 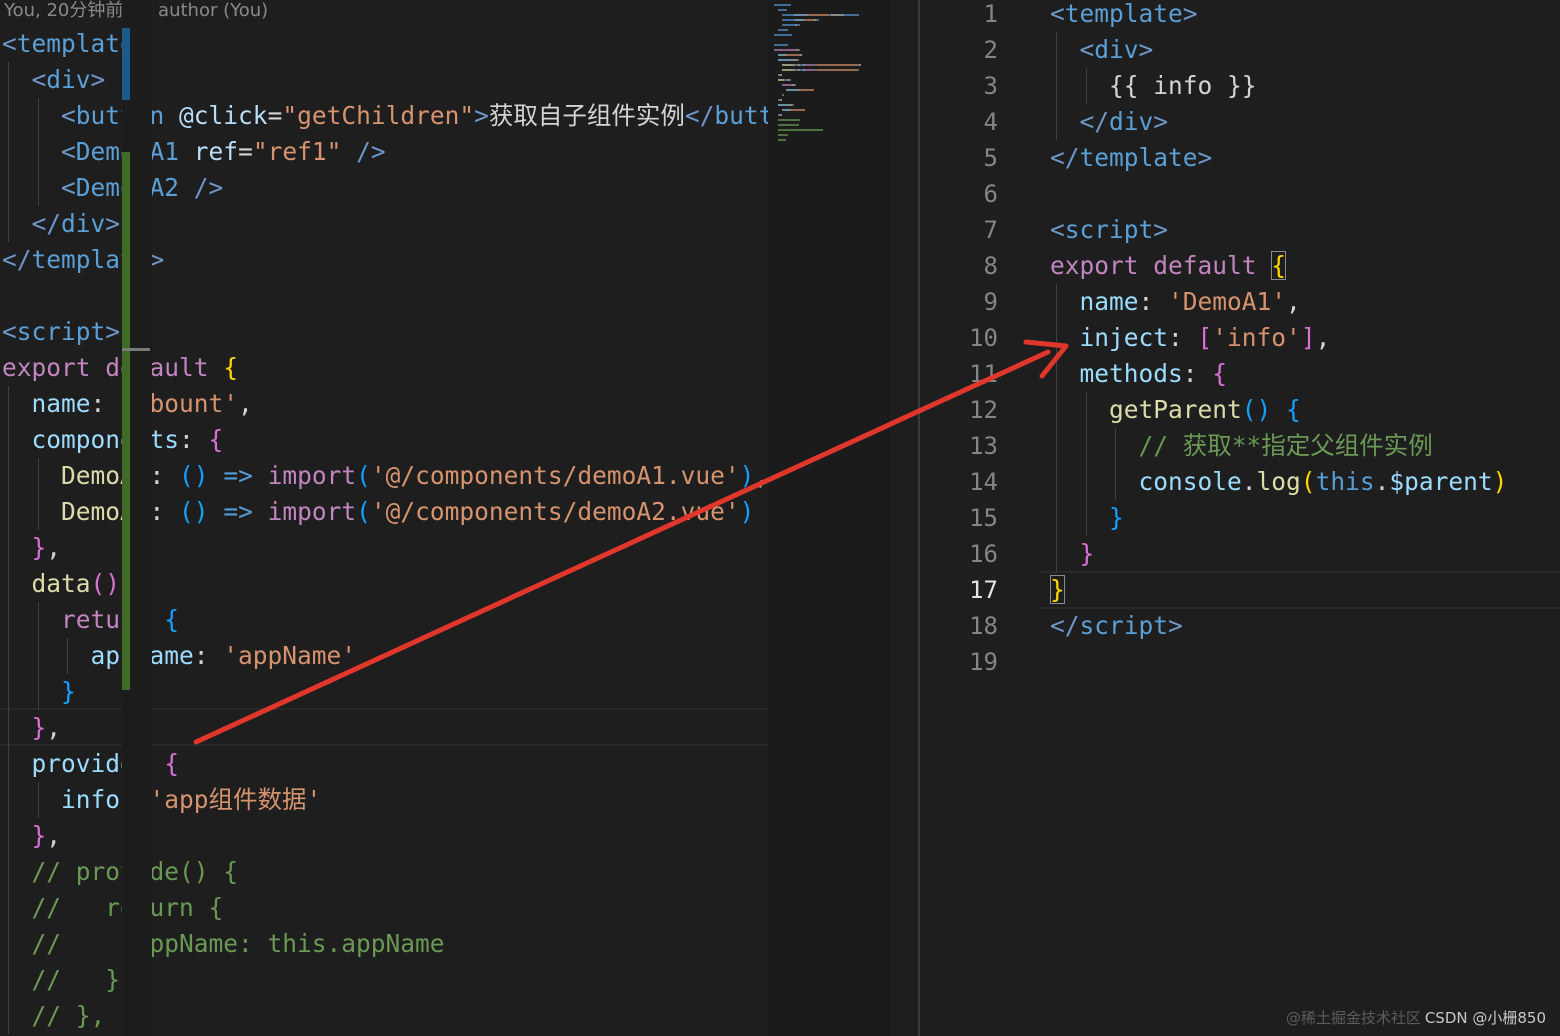 I want to click on watermark: @稀土掘金技术社区 CSDN @小栅850, so click(x=1416, y=1017).